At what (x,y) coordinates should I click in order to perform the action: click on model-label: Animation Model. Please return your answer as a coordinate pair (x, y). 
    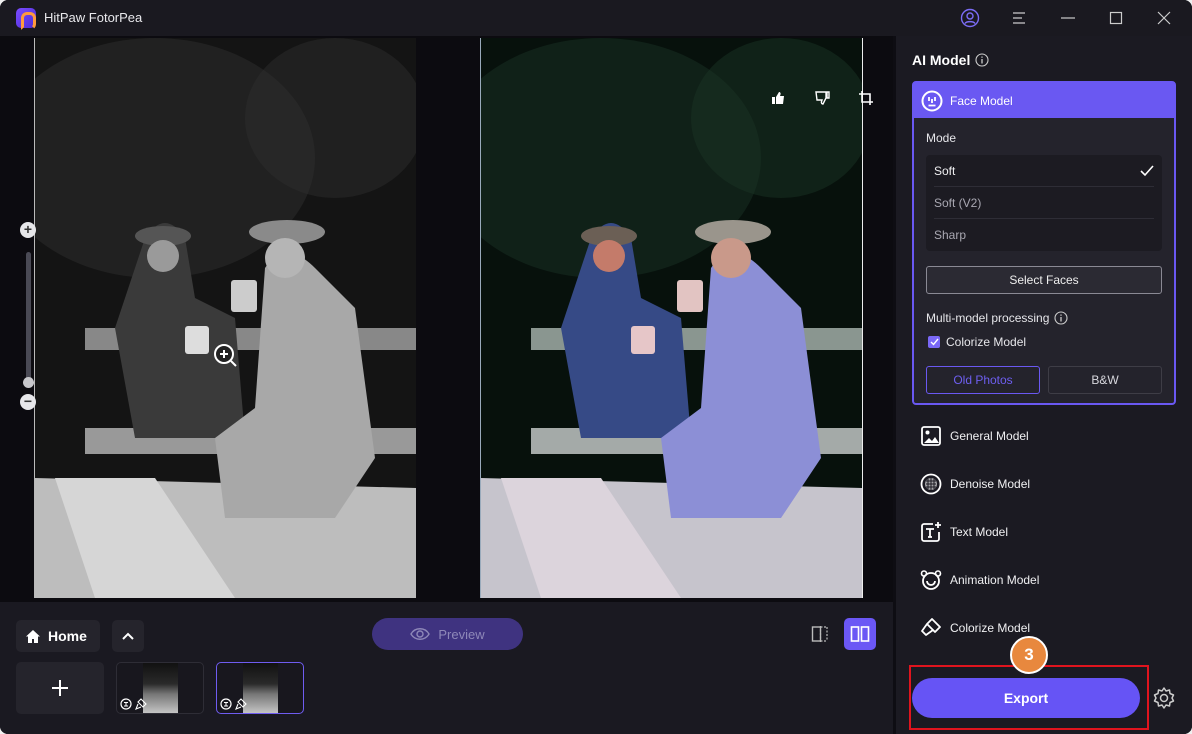
    Looking at the image, I should click on (995, 580).